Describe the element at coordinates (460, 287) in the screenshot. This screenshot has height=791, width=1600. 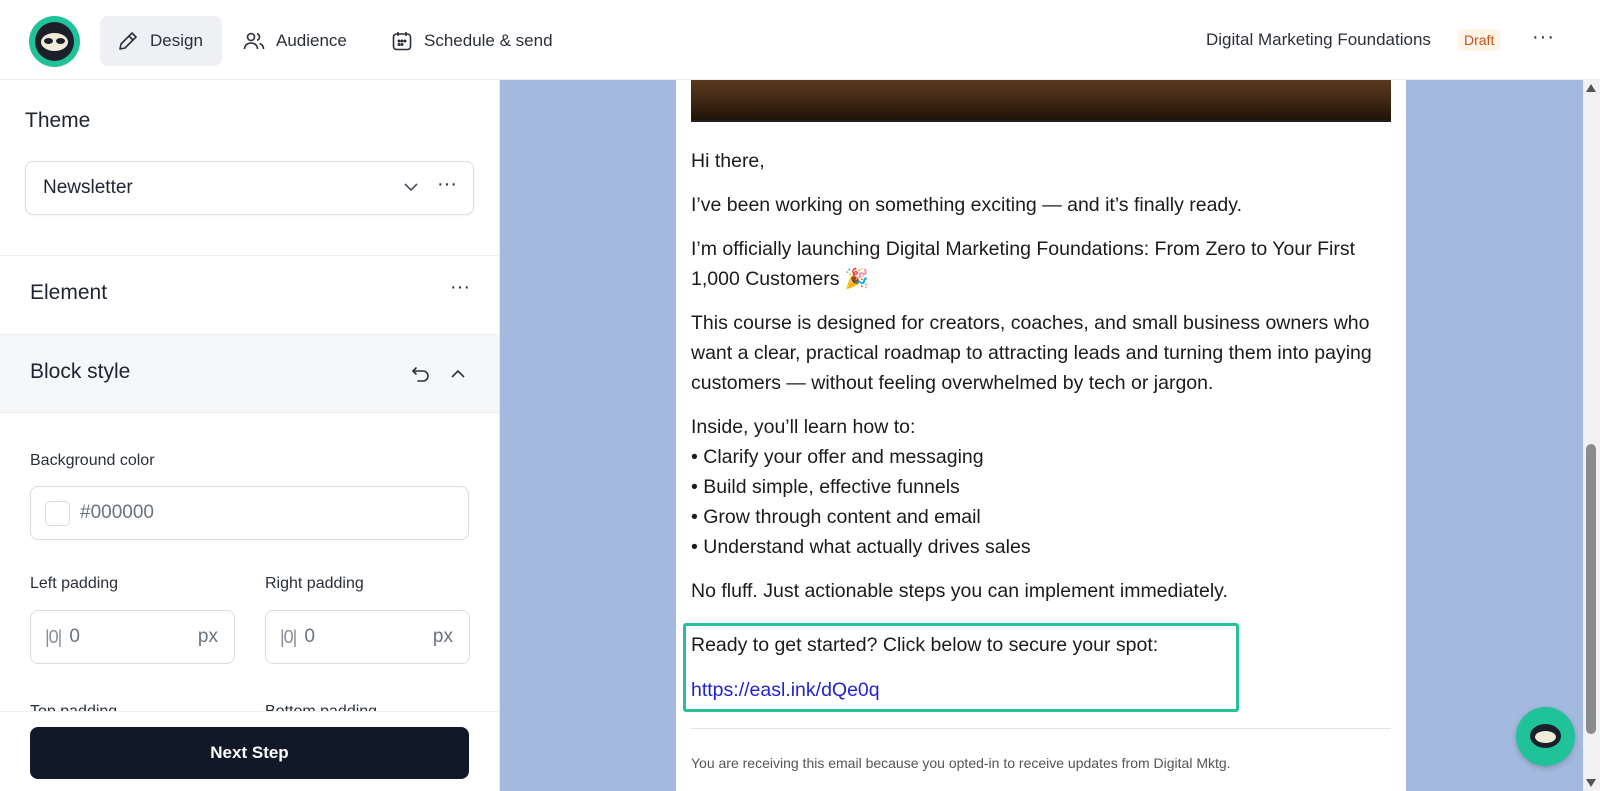
I see `element-more-icon: ···` at that location.